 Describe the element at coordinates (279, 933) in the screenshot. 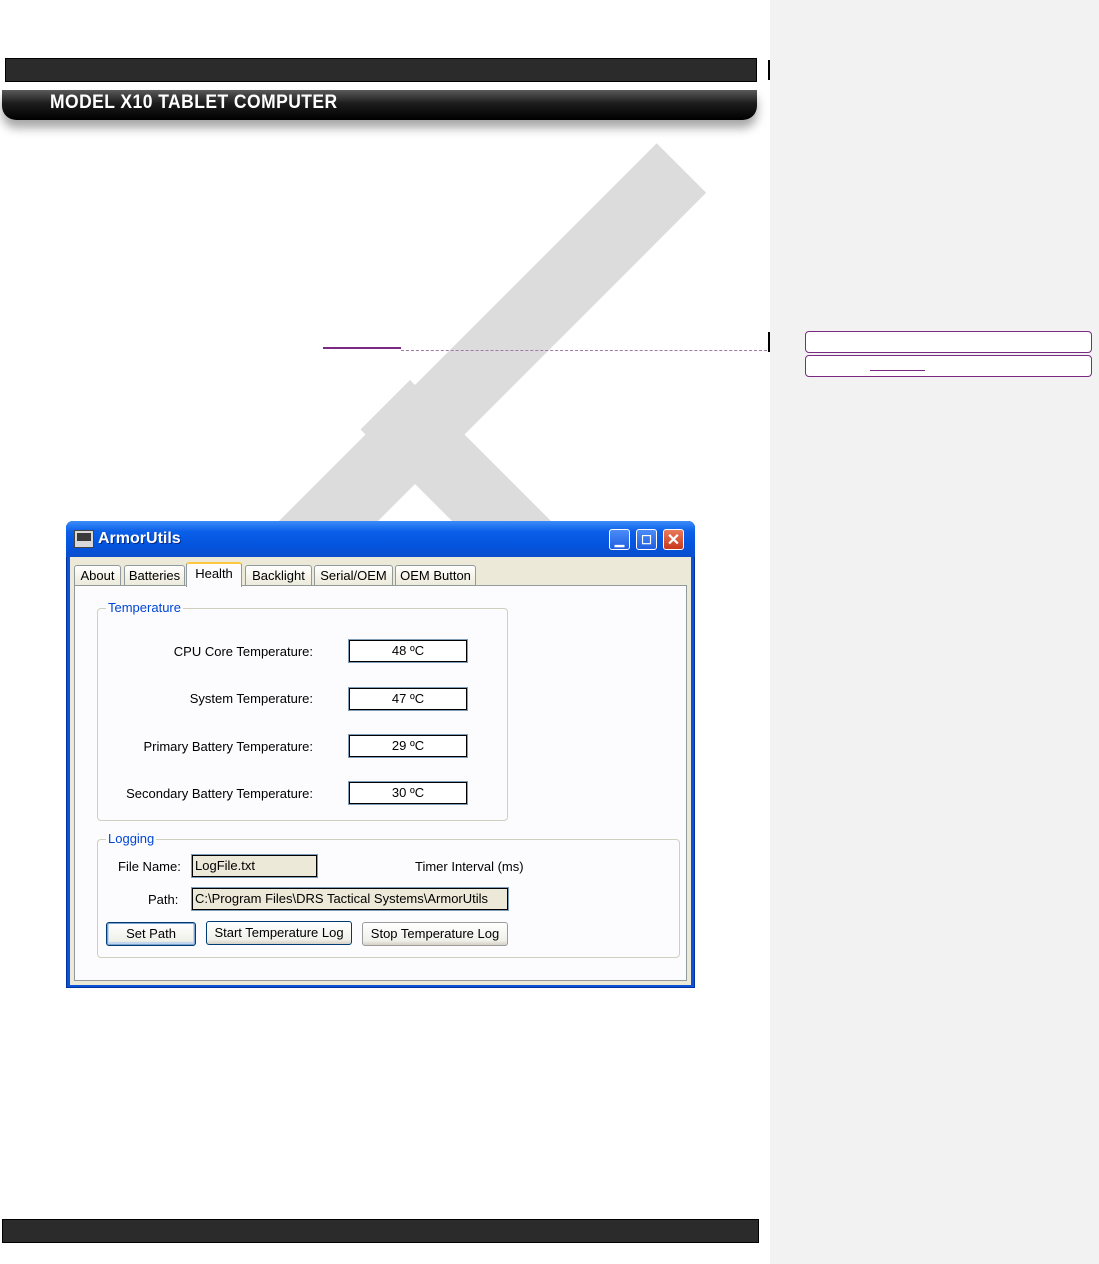

I see `start-temperature-log-button: Start Temperature Log` at that location.